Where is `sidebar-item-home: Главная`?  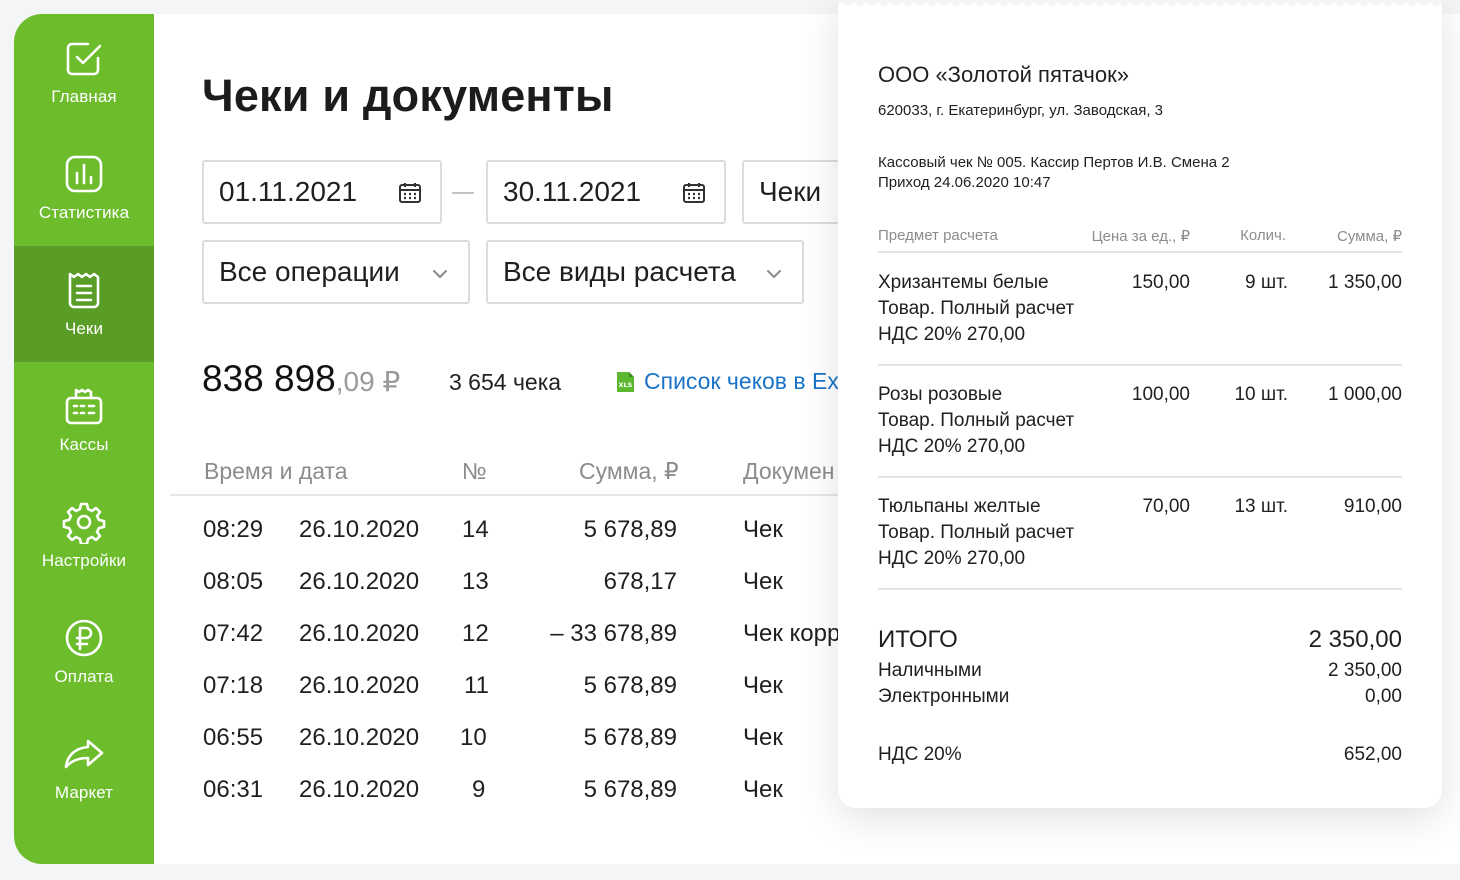 sidebar-item-home: Главная is located at coordinates (84, 72).